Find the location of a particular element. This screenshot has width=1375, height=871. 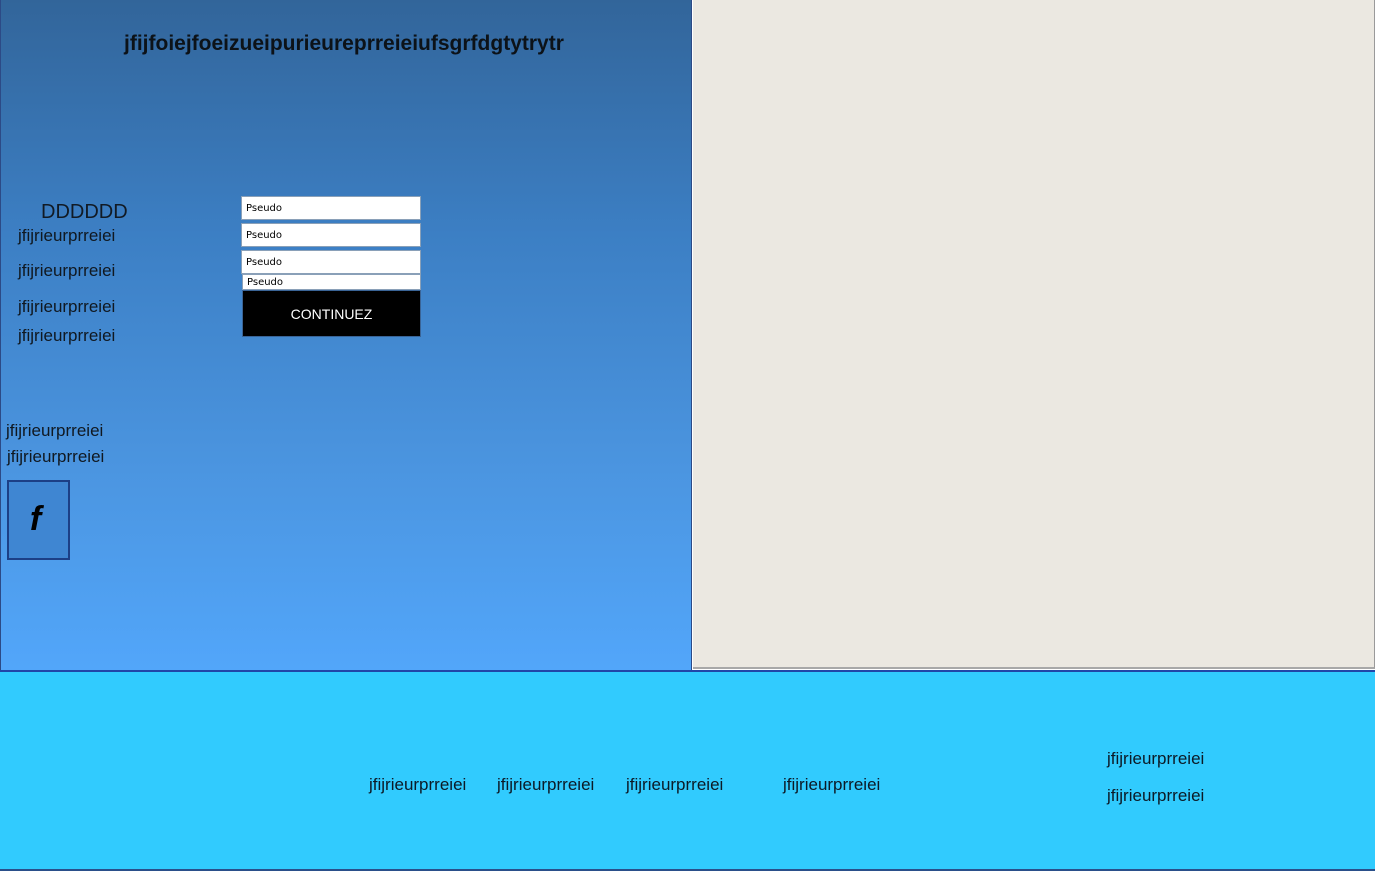

footer-link-1: jfijrieurprreiei is located at coordinates (417, 785).